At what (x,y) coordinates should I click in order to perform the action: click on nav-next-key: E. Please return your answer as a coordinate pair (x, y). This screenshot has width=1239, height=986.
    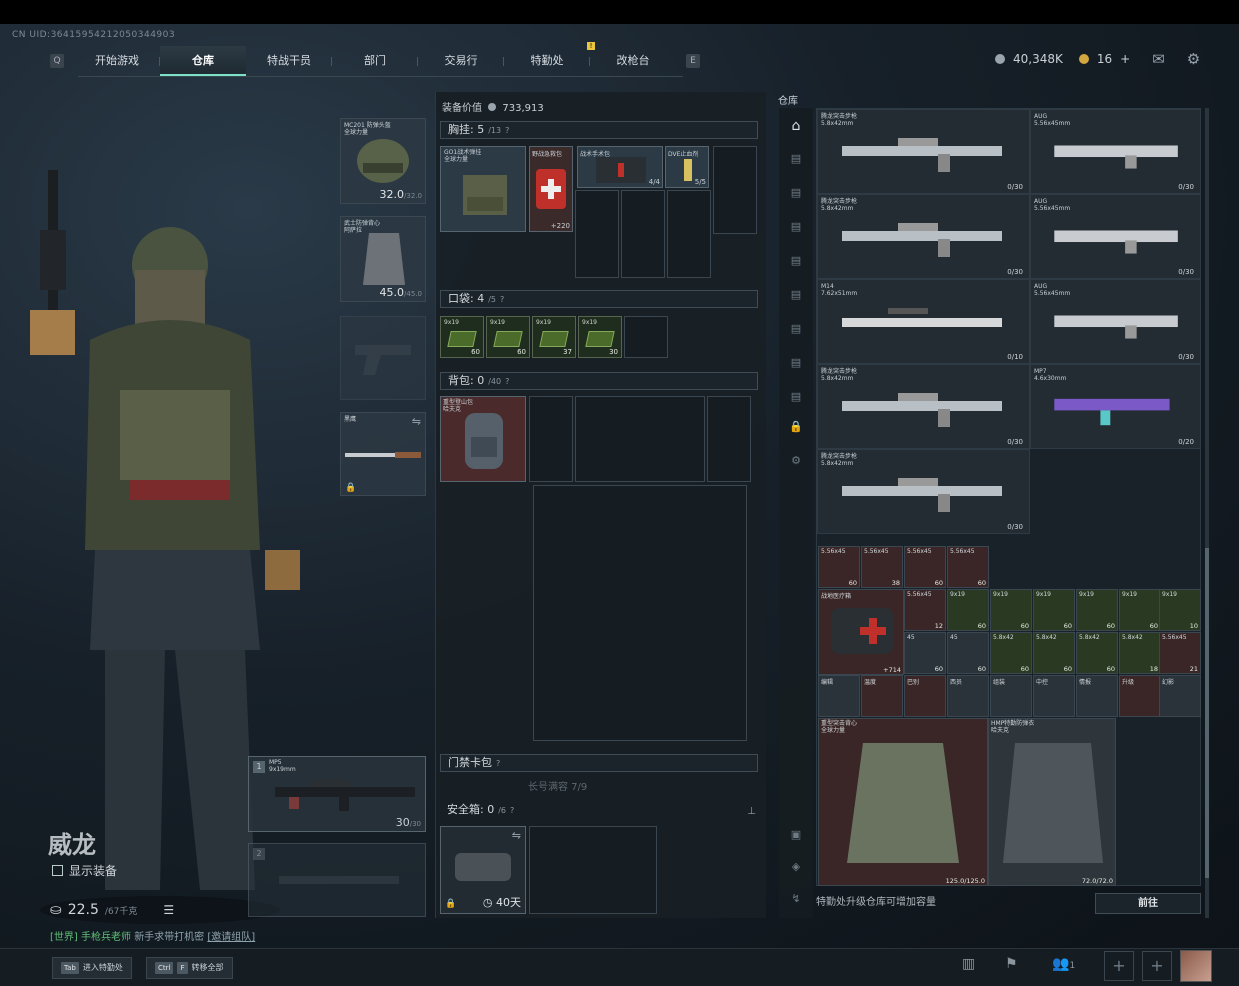
    Looking at the image, I should click on (693, 61).